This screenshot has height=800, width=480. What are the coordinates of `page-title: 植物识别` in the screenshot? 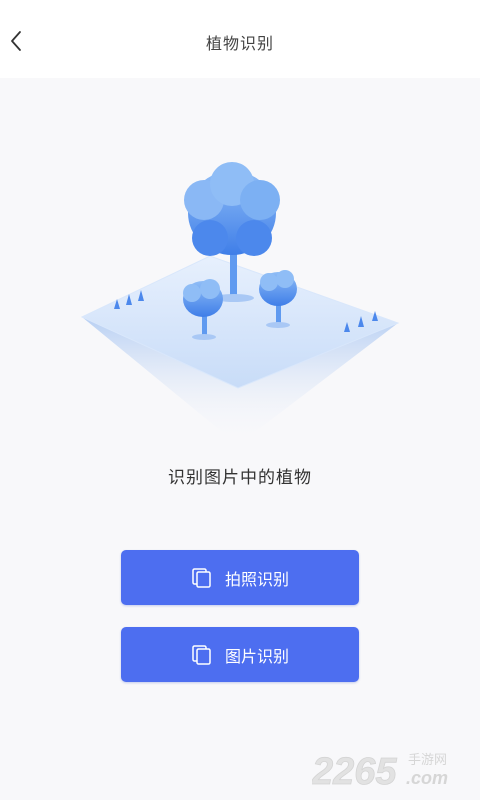 It's located at (239, 43).